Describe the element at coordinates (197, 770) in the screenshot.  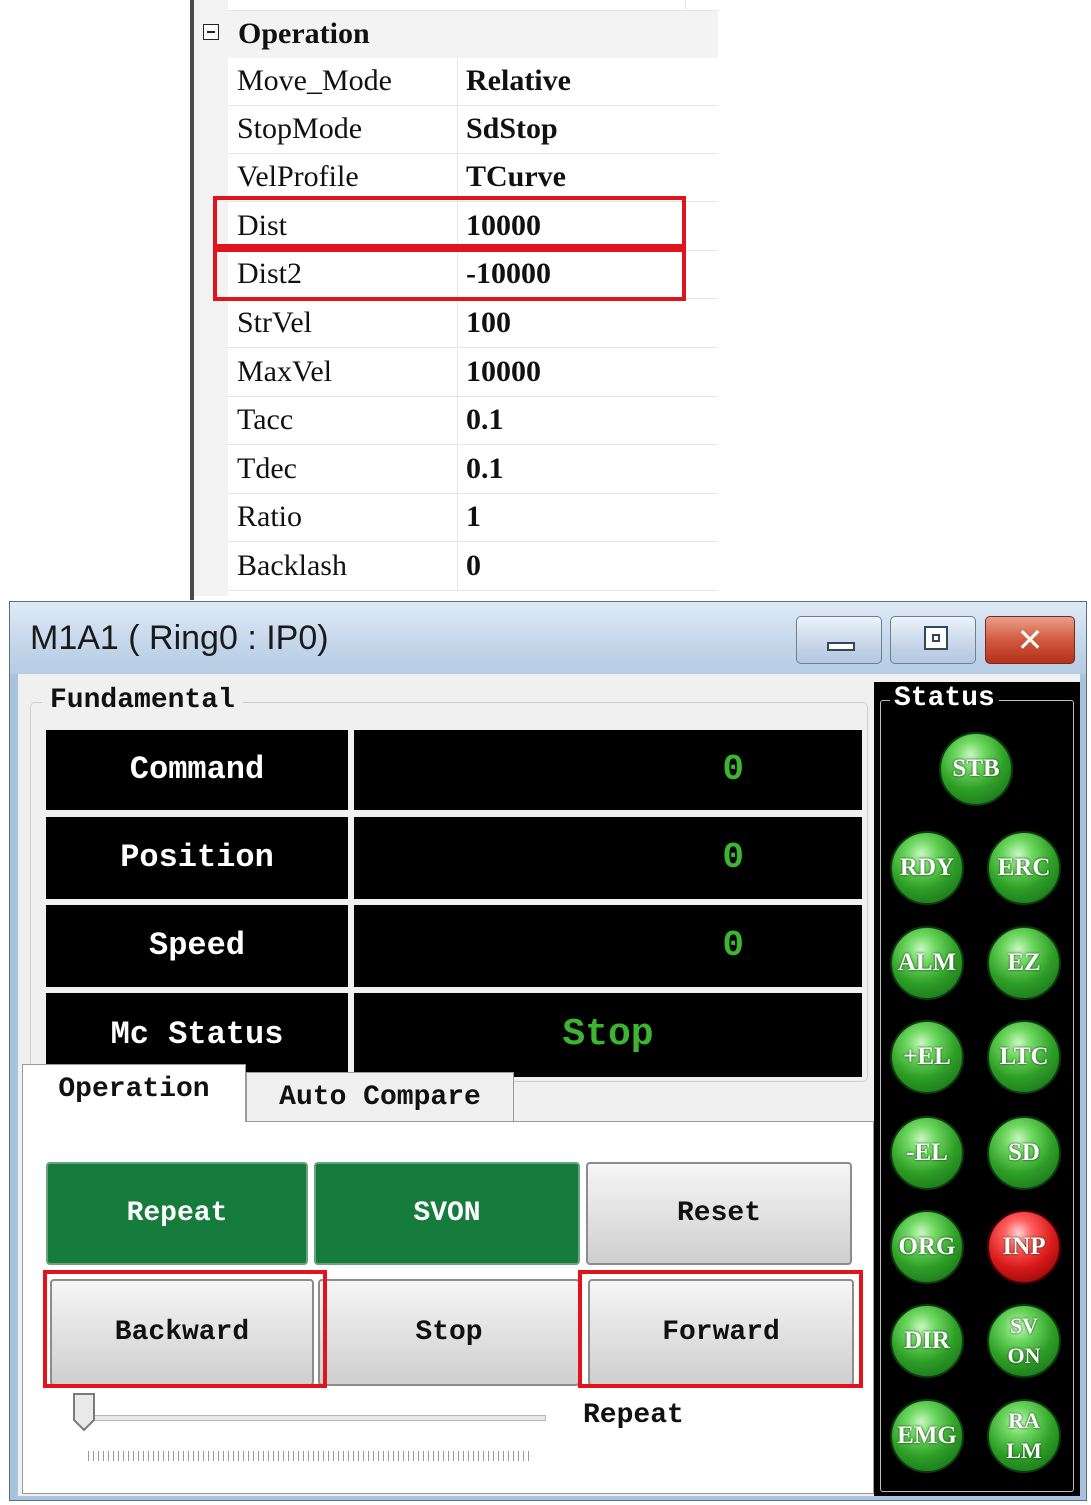
I see `command-label: Command` at that location.